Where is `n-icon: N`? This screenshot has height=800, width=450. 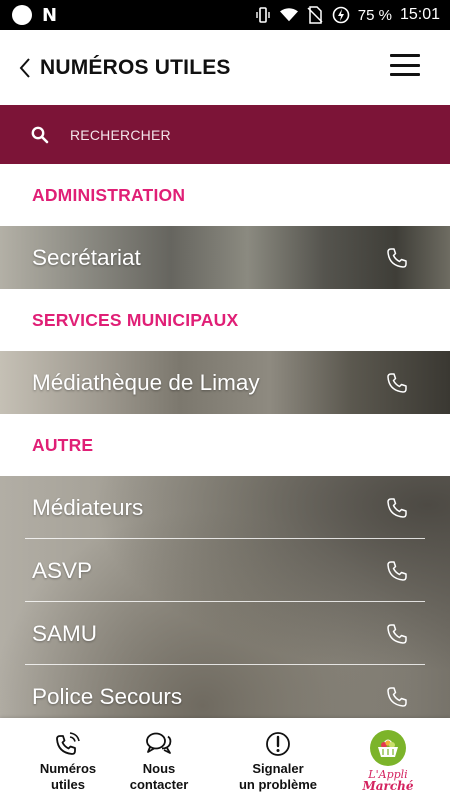
n-icon: N is located at coordinates (50, 15).